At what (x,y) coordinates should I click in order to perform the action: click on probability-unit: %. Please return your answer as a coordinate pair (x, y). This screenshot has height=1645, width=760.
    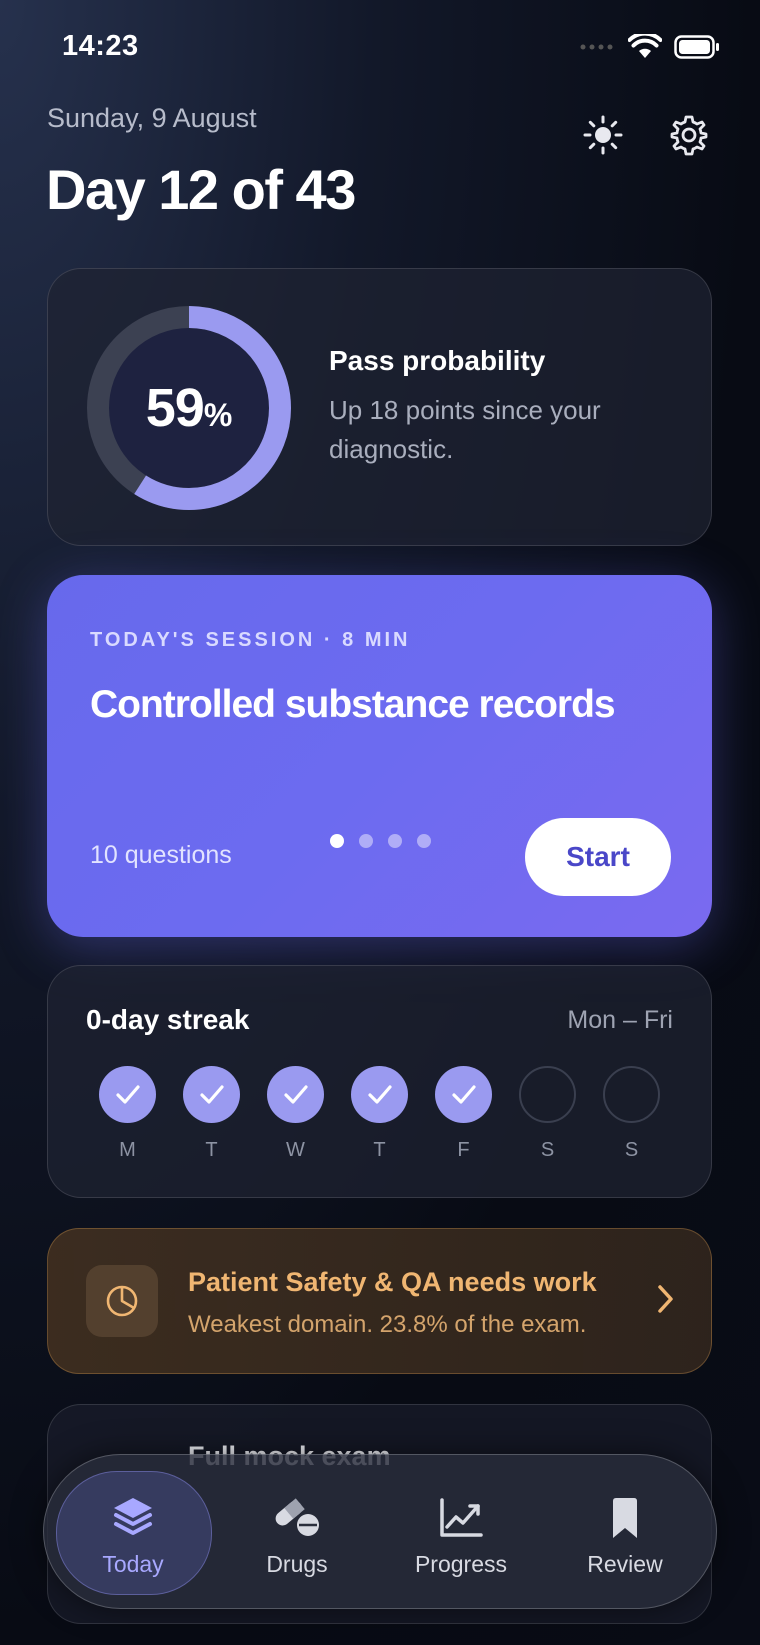
    Looking at the image, I should click on (218, 414).